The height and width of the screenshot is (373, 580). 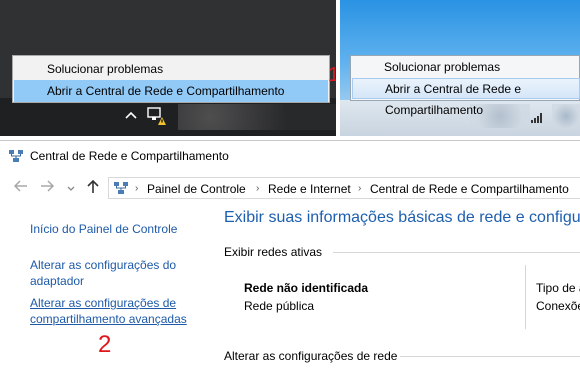 I want to click on forward-arrow-icon, so click(x=48, y=187).